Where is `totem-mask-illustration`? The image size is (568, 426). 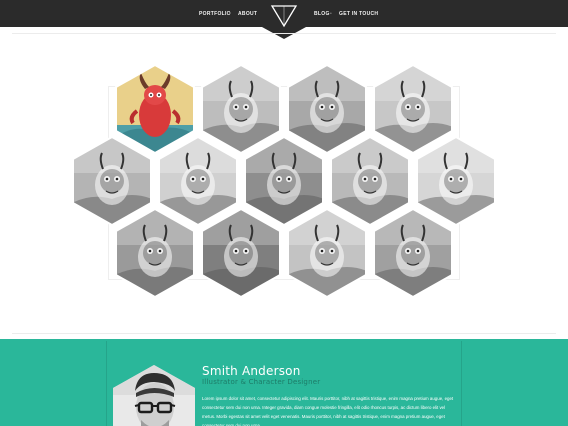
totem-mask-illustration is located at coordinates (241, 253).